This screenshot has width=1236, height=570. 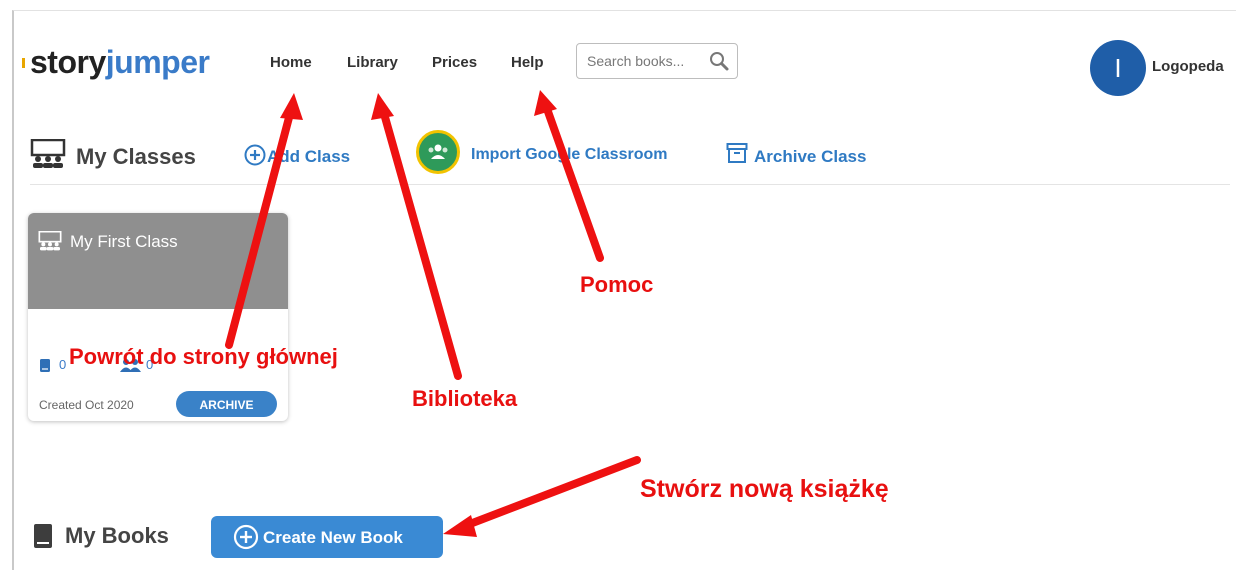 I want to click on search-icon, so click(x=719, y=61).